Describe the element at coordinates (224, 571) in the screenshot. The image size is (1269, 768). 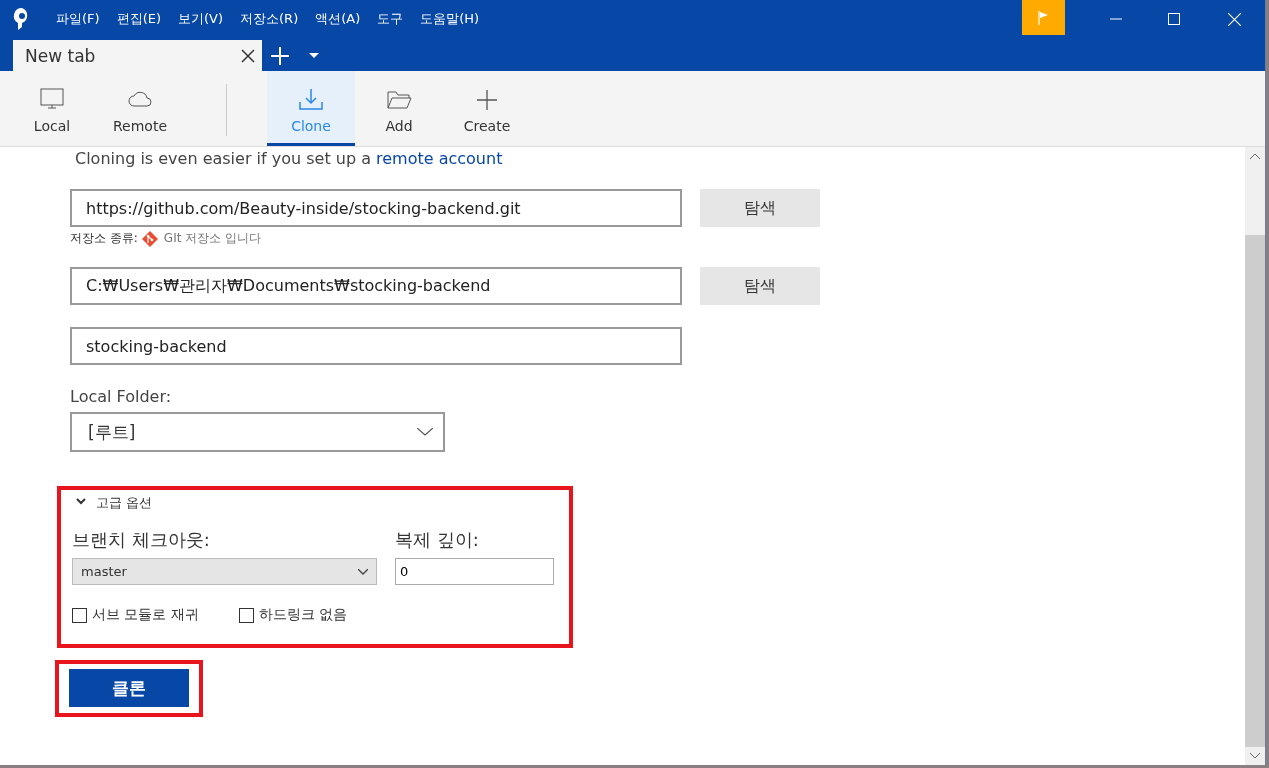
I see `branch-dropdown: master` at that location.